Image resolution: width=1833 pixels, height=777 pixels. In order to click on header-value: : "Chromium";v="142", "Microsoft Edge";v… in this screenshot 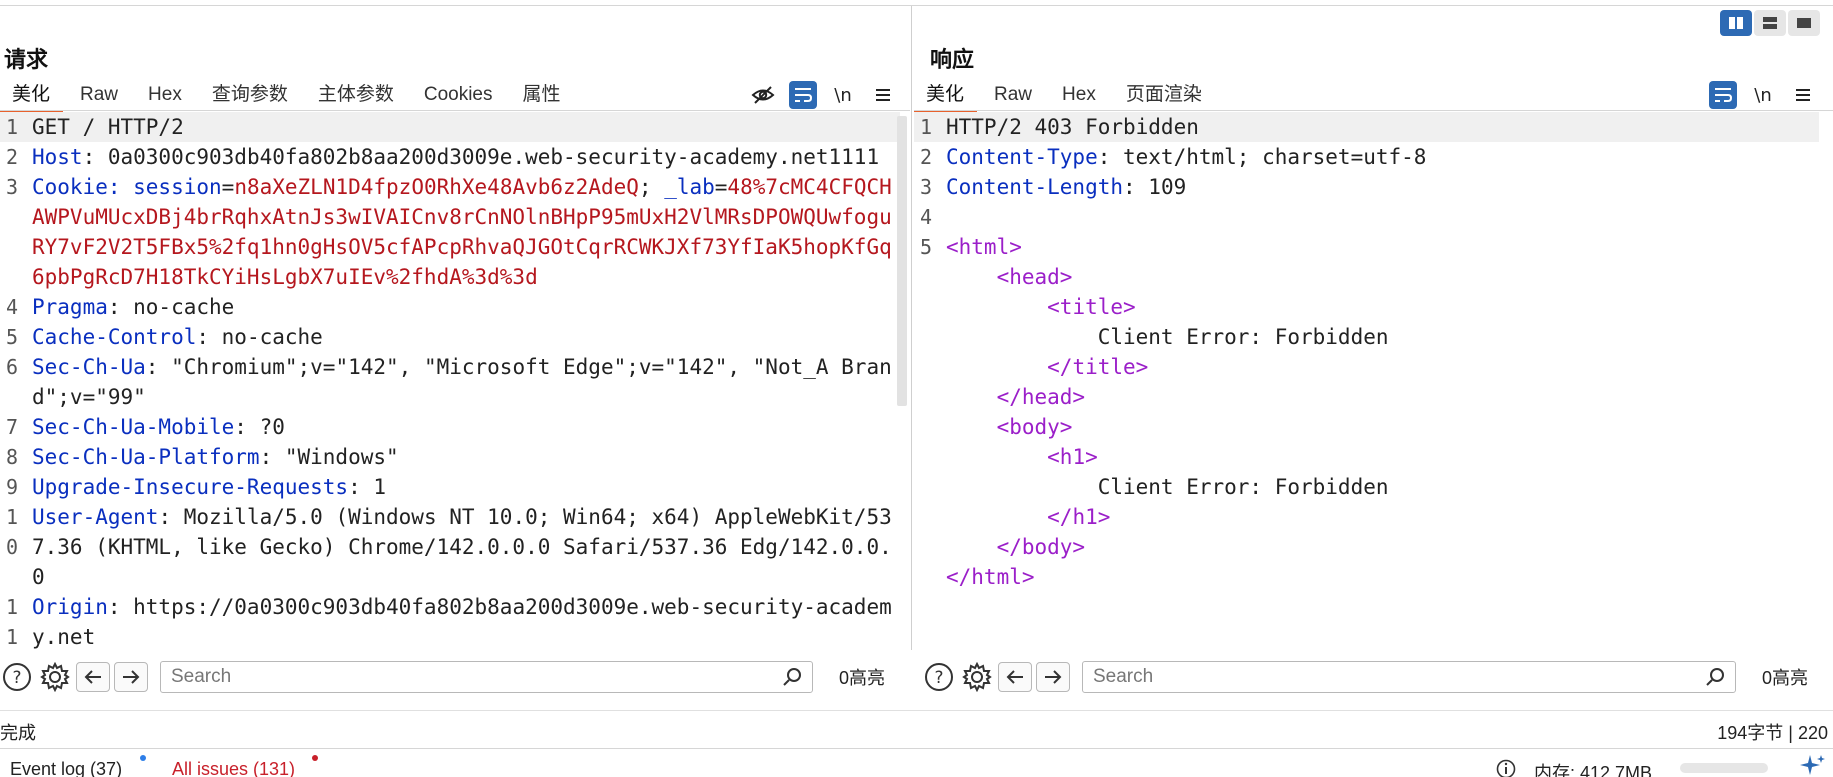, I will do `click(462, 382)`.